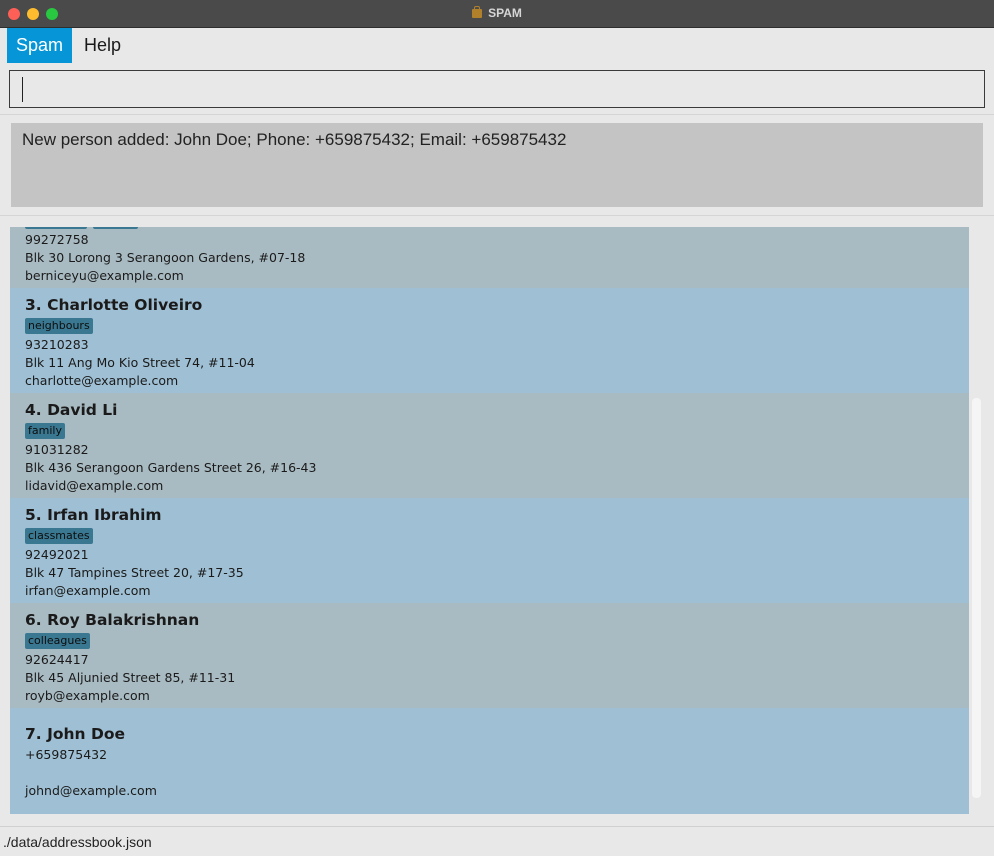 The height and width of the screenshot is (856, 994). Describe the element at coordinates (22, 89) in the screenshot. I see `text-caret` at that location.